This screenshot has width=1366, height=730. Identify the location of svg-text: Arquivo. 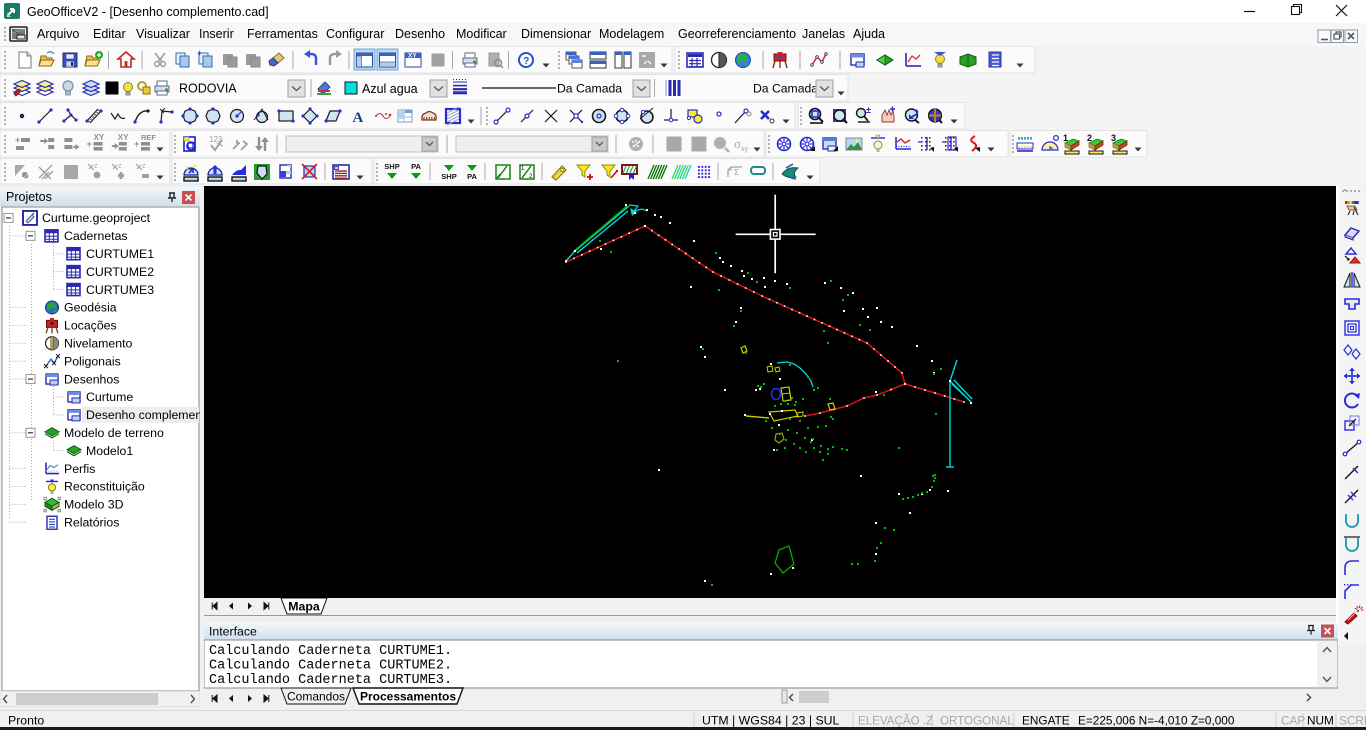
(58, 34).